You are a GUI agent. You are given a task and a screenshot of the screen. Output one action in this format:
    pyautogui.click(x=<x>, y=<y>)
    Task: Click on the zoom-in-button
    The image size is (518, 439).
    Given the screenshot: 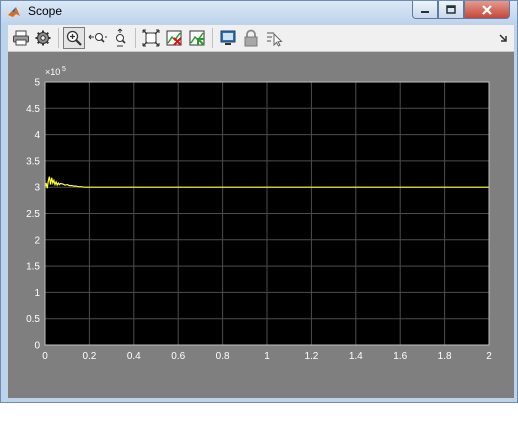 What is the action you would take?
    pyautogui.click(x=74, y=38)
    